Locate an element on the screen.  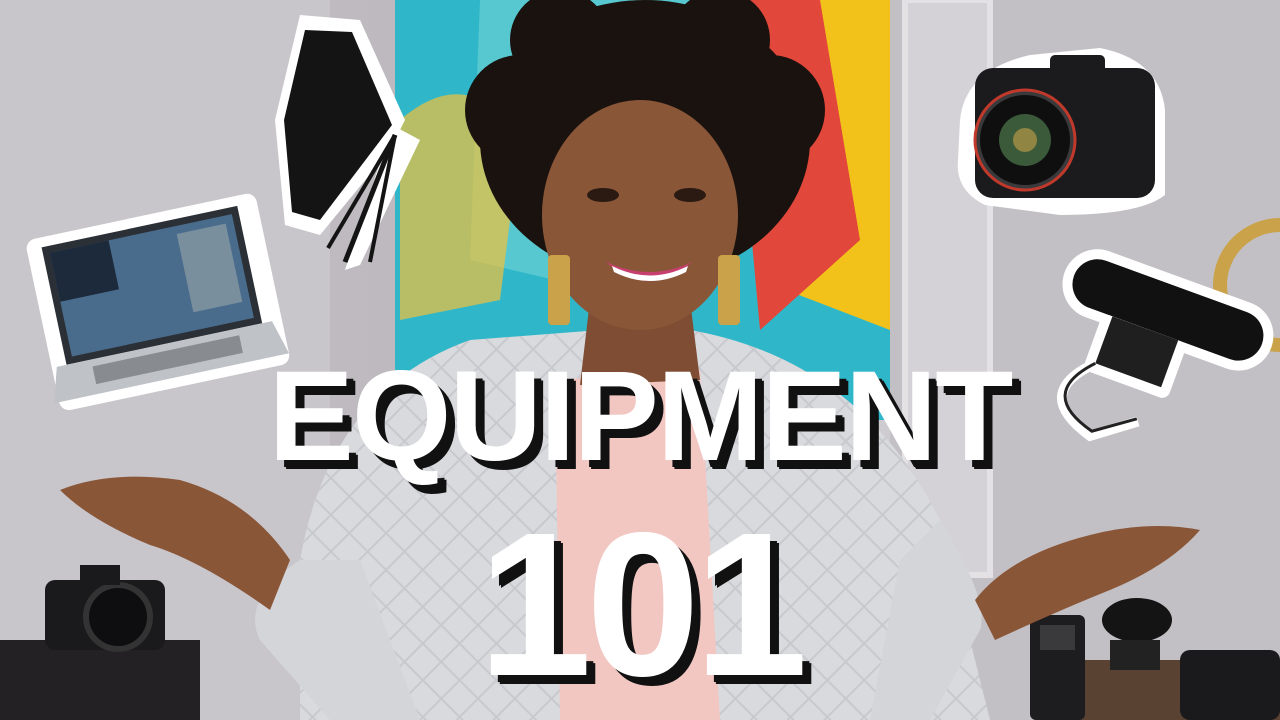
dslr-camera-icon is located at coordinates (1061, 131).